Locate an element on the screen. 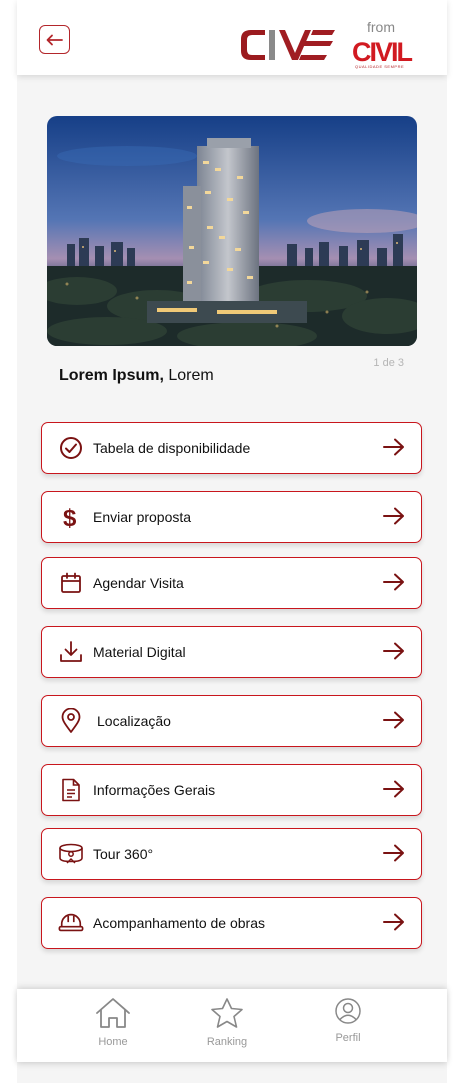 The image size is (464, 1083). menu-item-send-proposal: $ Enviar proposta is located at coordinates (231, 517).